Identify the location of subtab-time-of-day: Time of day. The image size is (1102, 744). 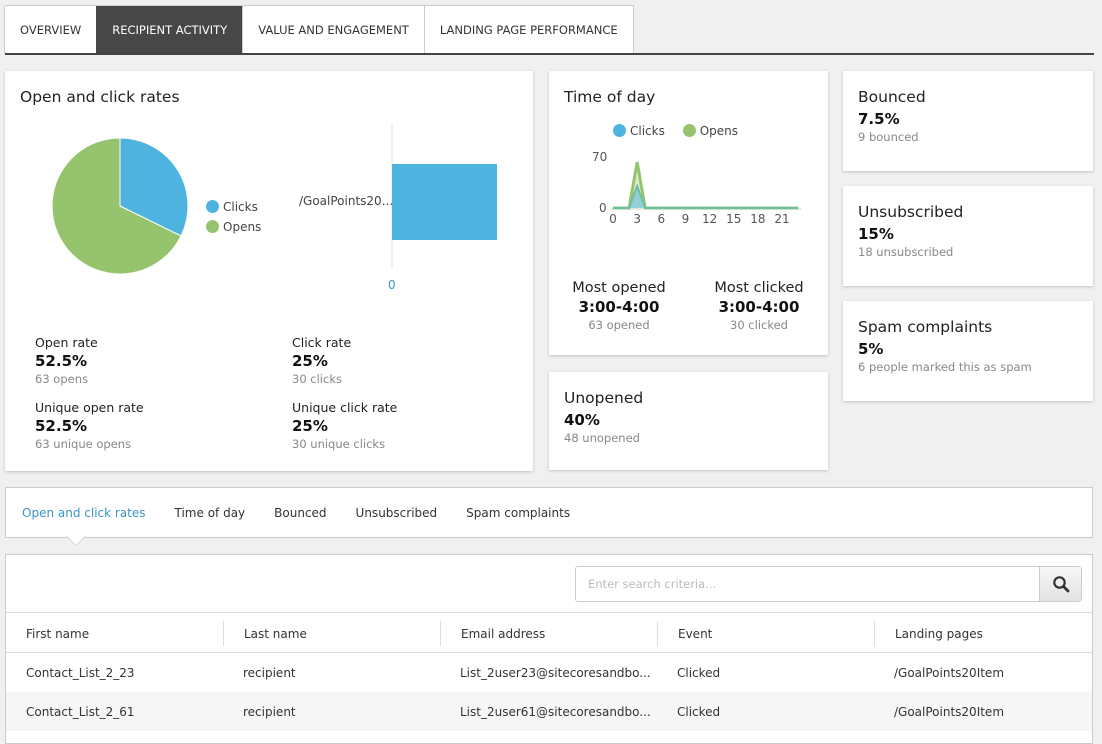
(210, 513).